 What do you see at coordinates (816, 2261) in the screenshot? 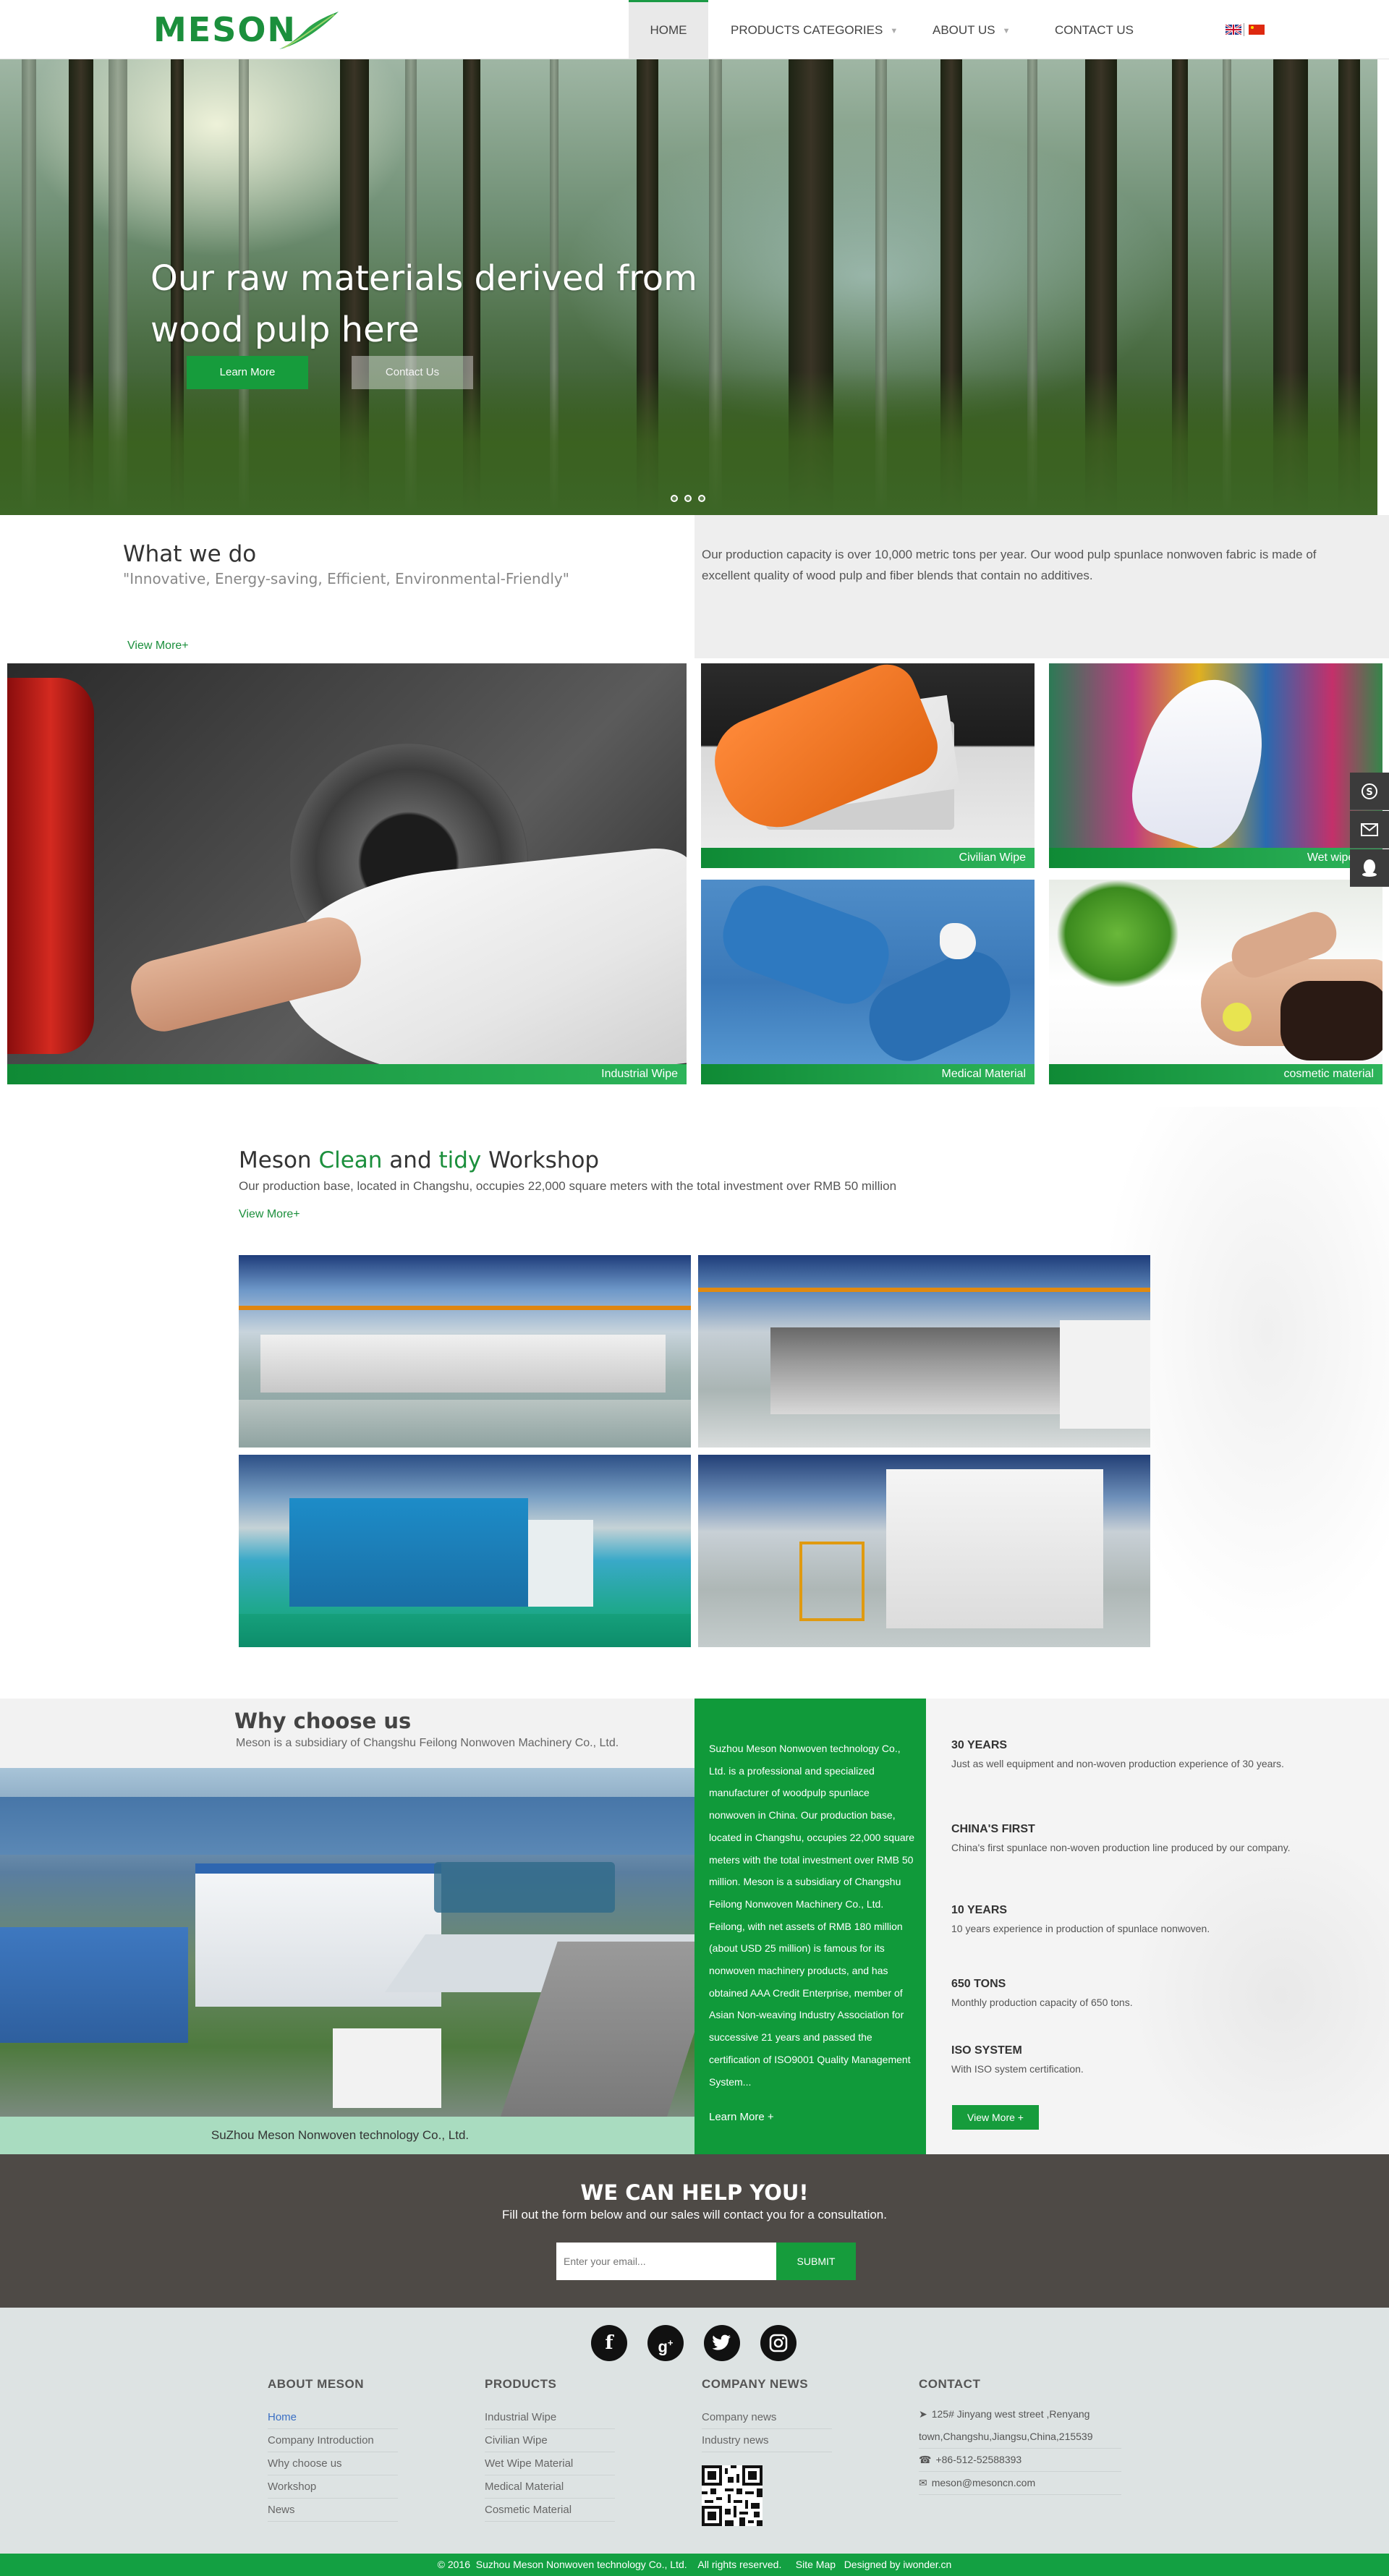
I see `submit-button: SUBMIT` at bounding box center [816, 2261].